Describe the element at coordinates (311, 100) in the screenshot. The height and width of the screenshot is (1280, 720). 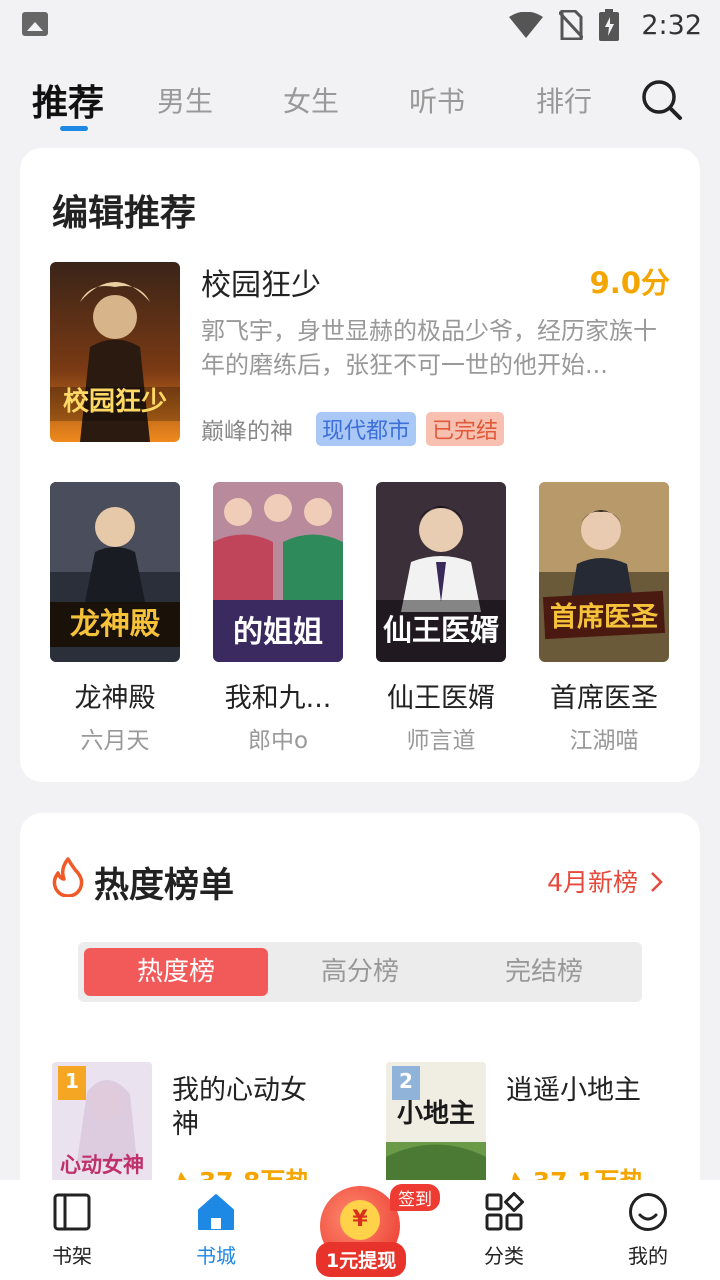
I see `tab-female: 女生` at that location.